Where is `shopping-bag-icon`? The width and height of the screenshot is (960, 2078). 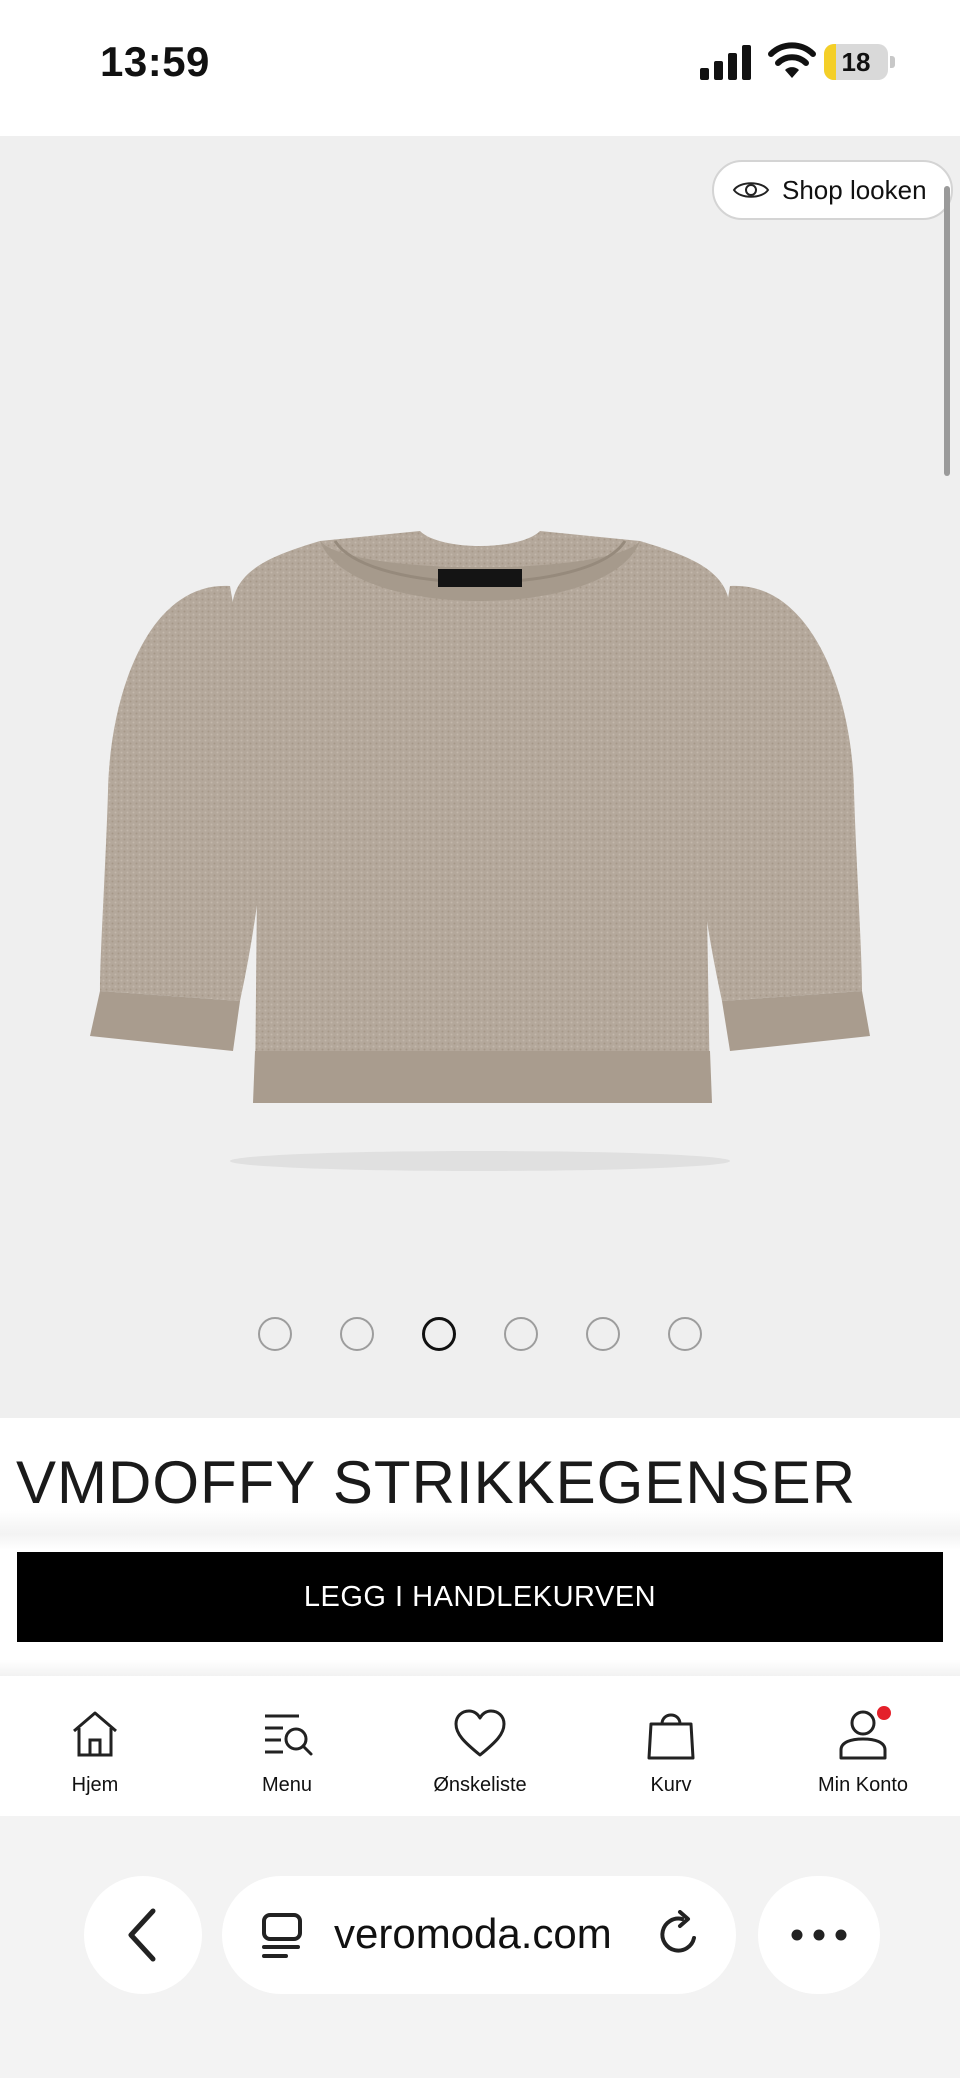 shopping-bag-icon is located at coordinates (671, 1736).